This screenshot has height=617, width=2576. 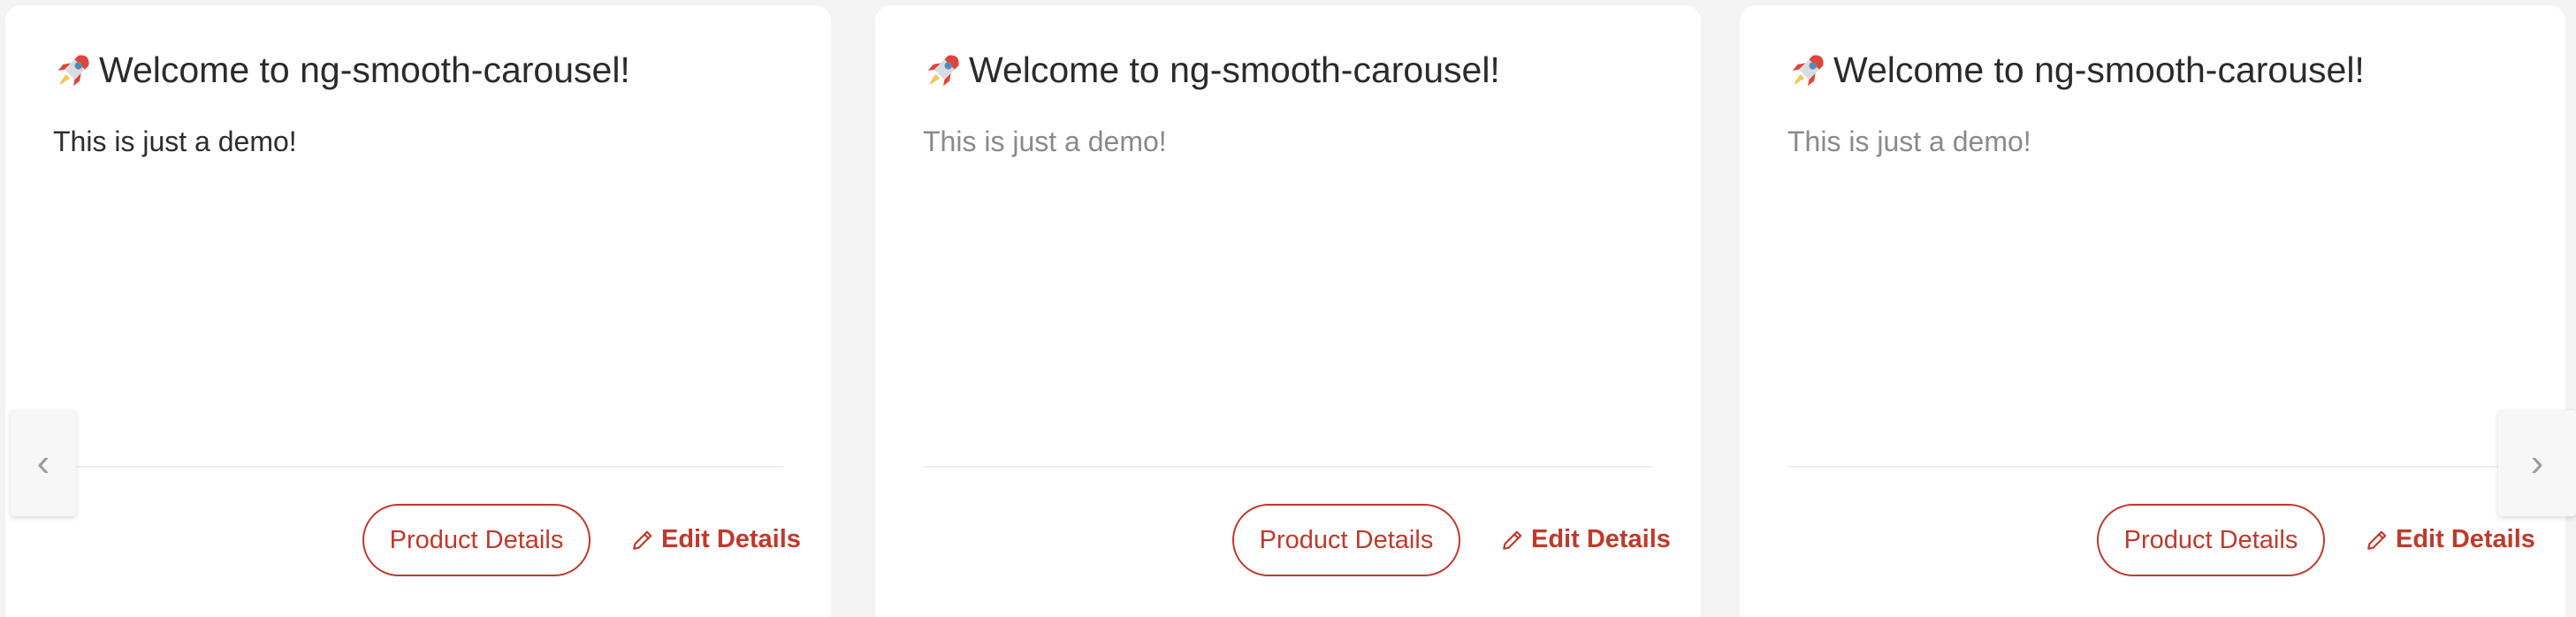 I want to click on carousel-next-button: ›, so click(x=2537, y=463).